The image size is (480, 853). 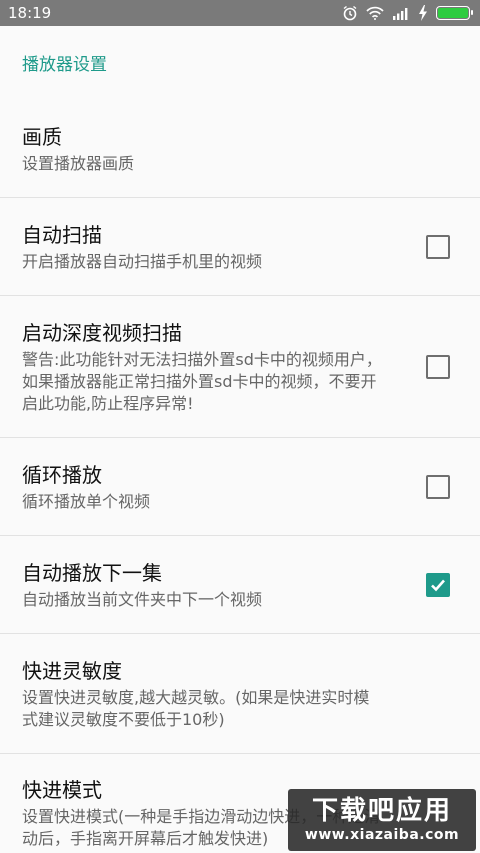 I want to click on watermark-logo: 下载吧应用 www.xiazaiba.com, so click(x=382, y=820).